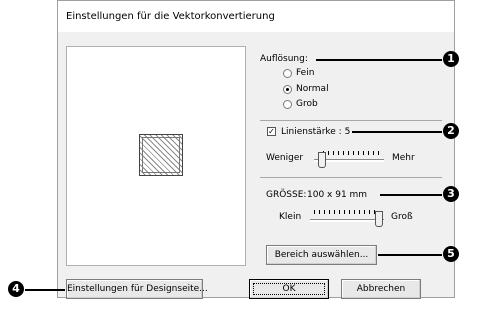  I want to click on size-min-label: Klein, so click(290, 217).